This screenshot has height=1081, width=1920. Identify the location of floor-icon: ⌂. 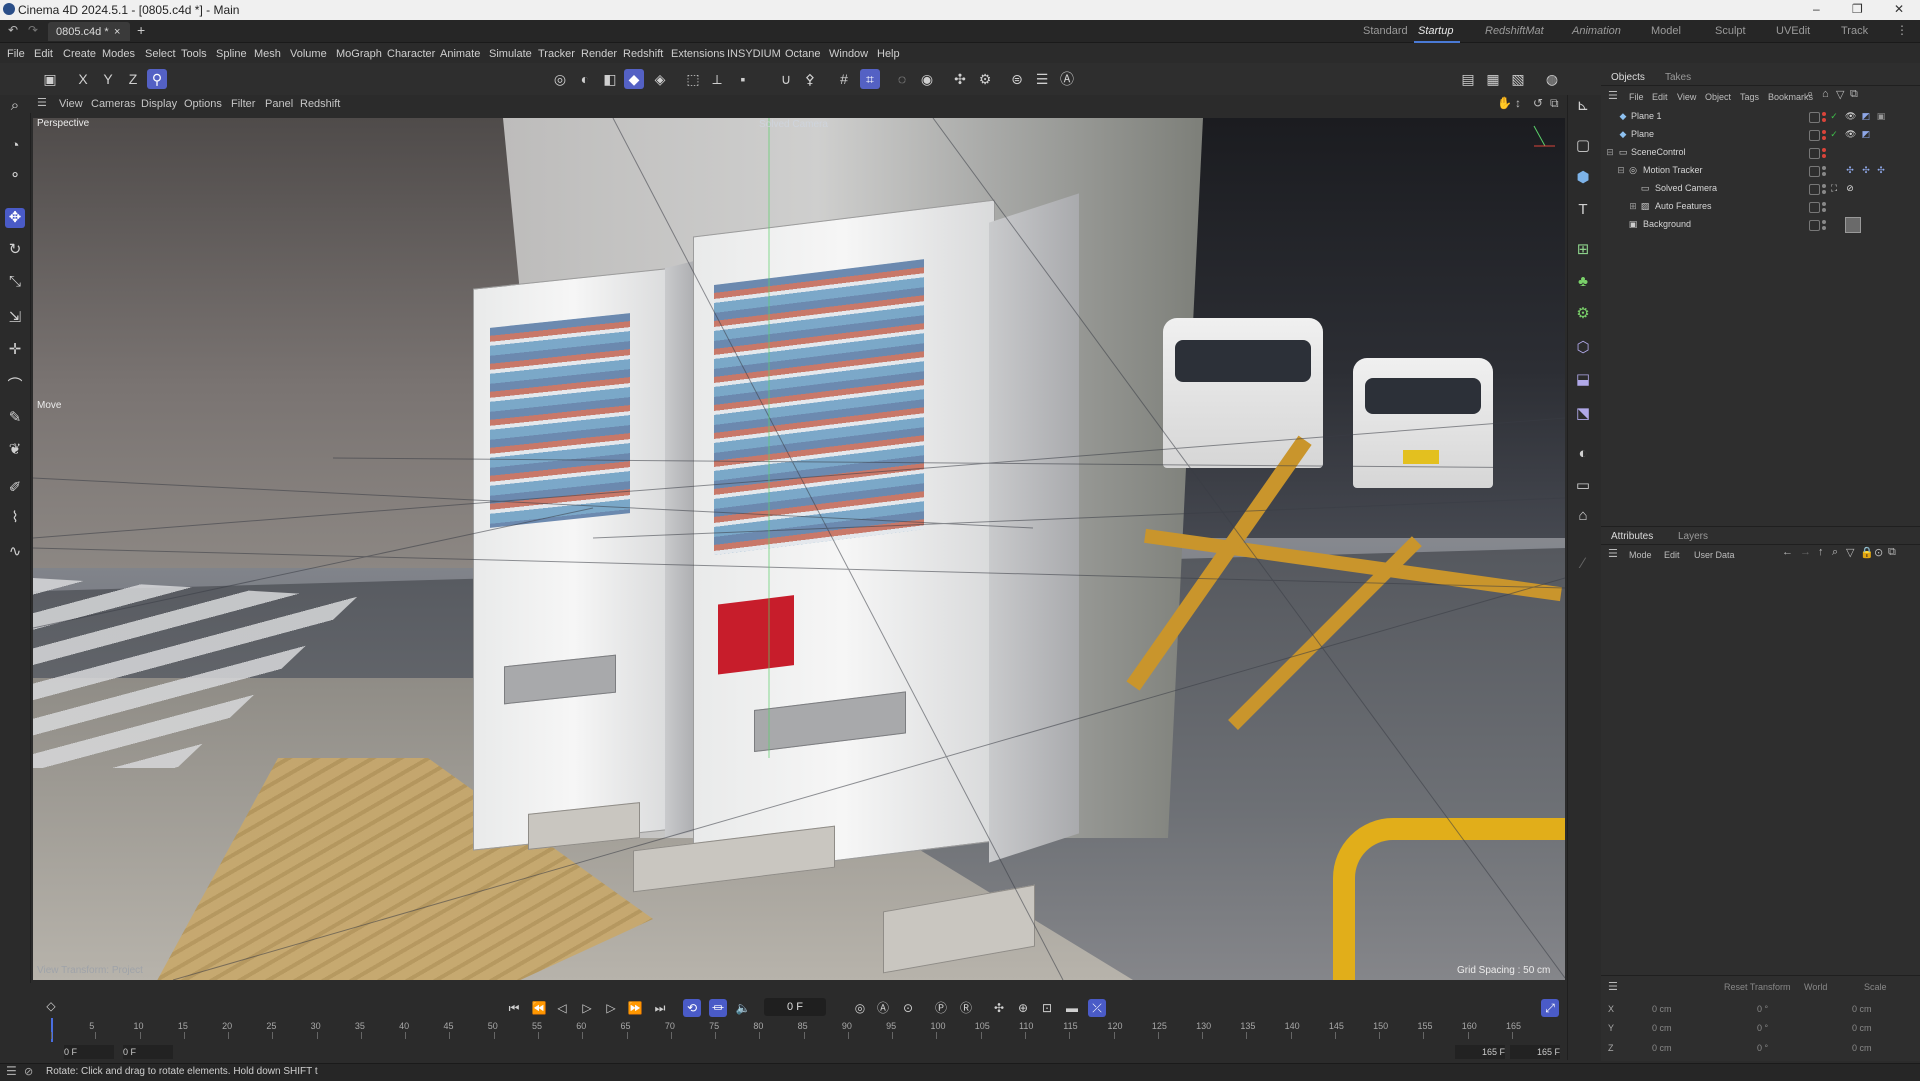
(1583, 516).